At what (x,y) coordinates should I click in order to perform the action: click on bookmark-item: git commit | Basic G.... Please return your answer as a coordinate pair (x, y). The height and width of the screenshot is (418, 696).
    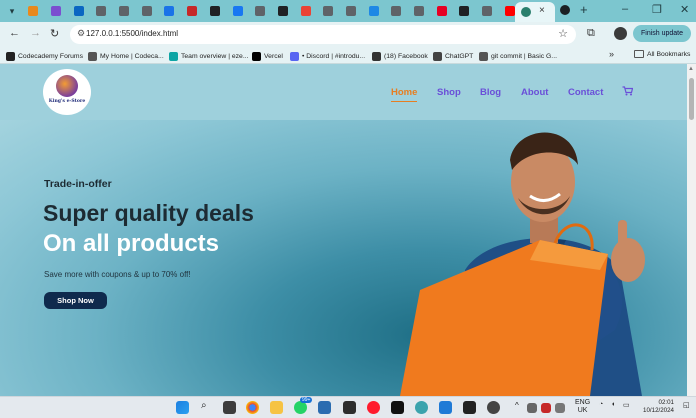
    Looking at the image, I should click on (518, 56).